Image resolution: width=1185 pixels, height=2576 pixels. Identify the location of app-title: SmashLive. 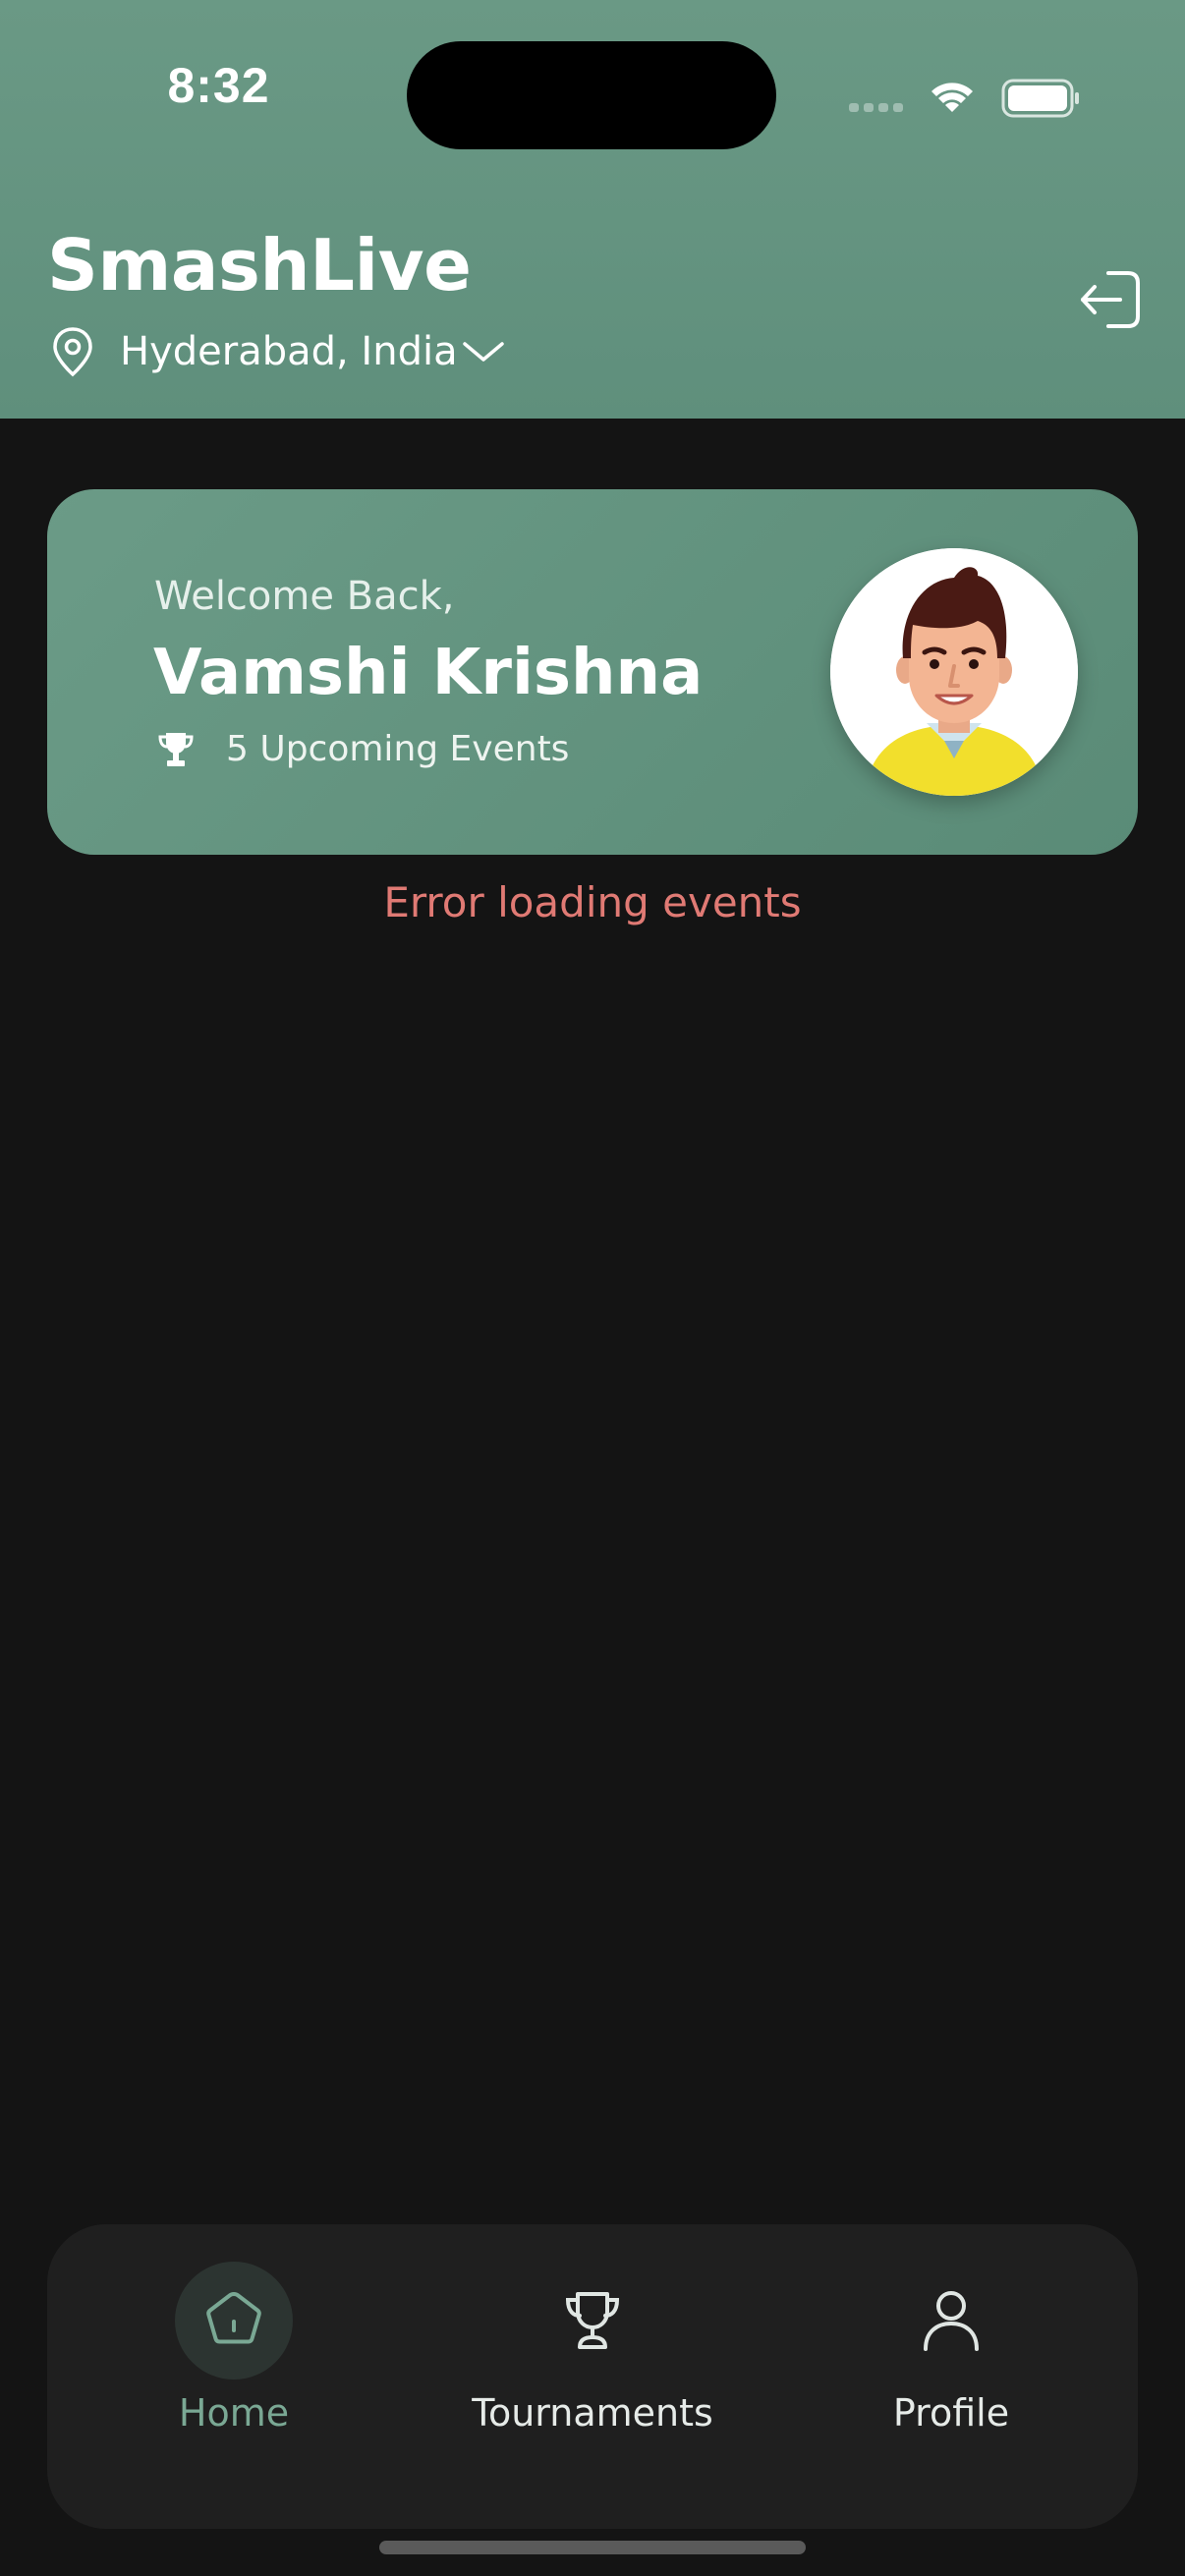
(259, 265).